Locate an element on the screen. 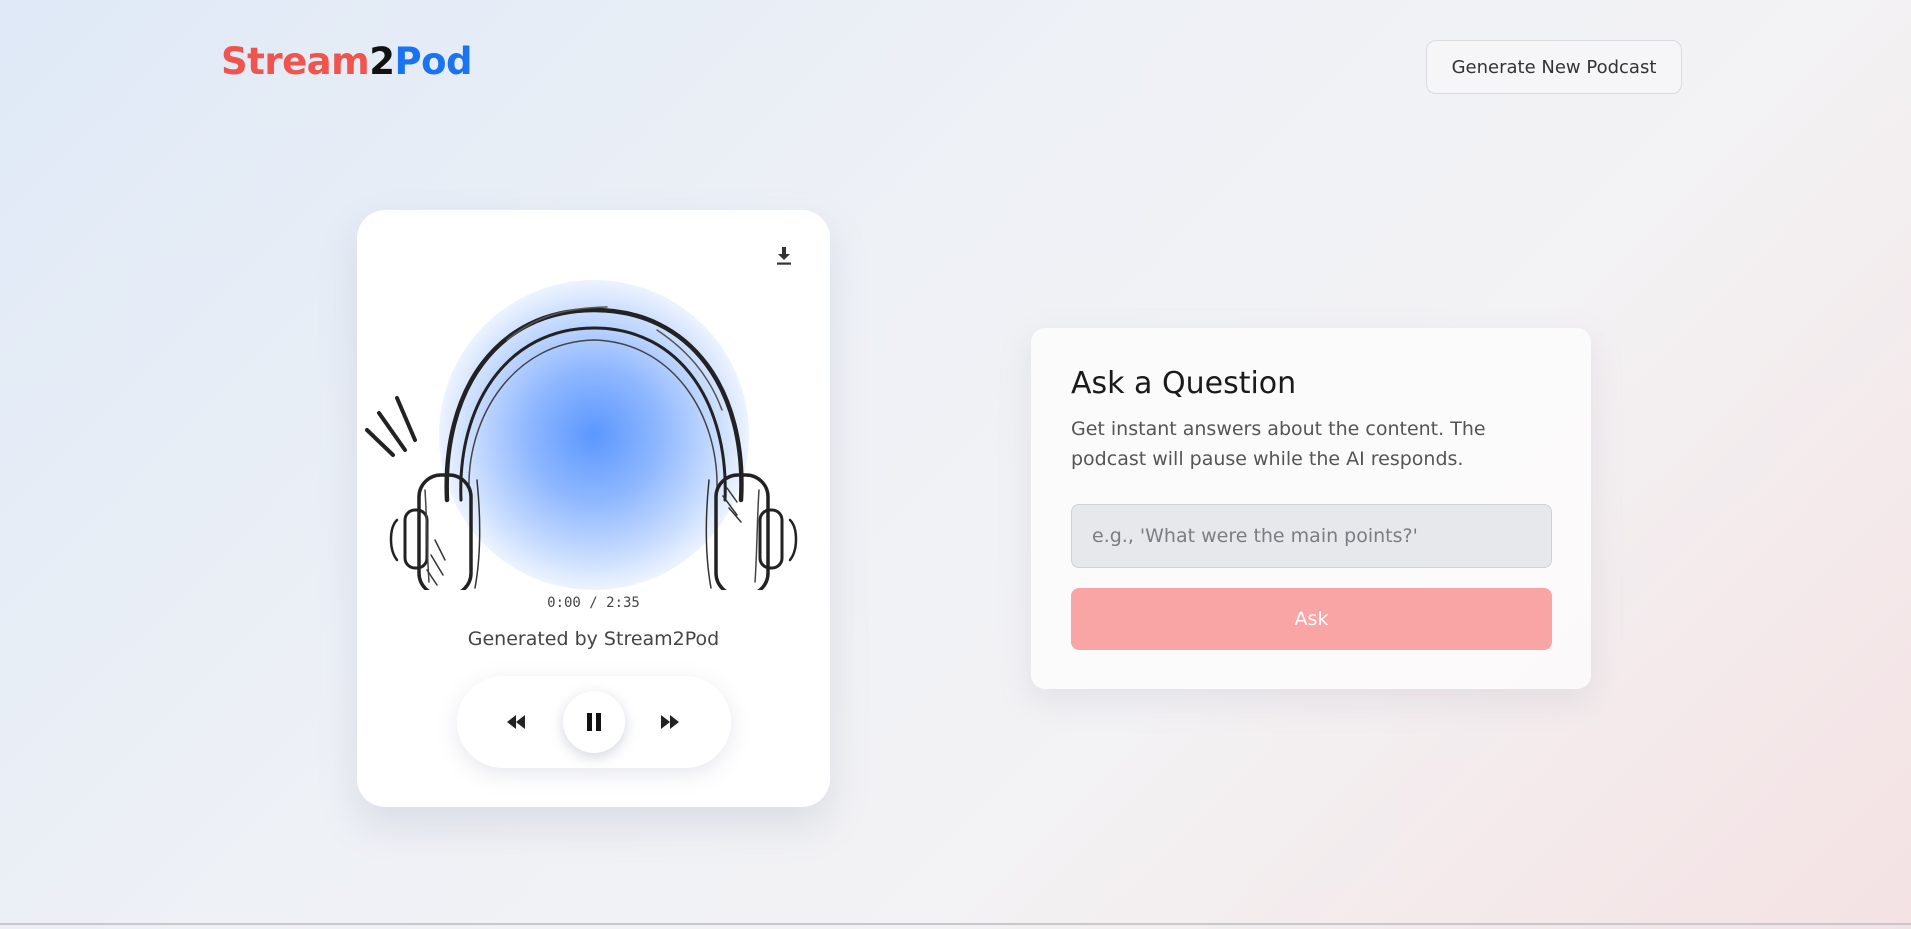 Image resolution: width=1911 pixels, height=929 pixels. pause-button is located at coordinates (594, 722).